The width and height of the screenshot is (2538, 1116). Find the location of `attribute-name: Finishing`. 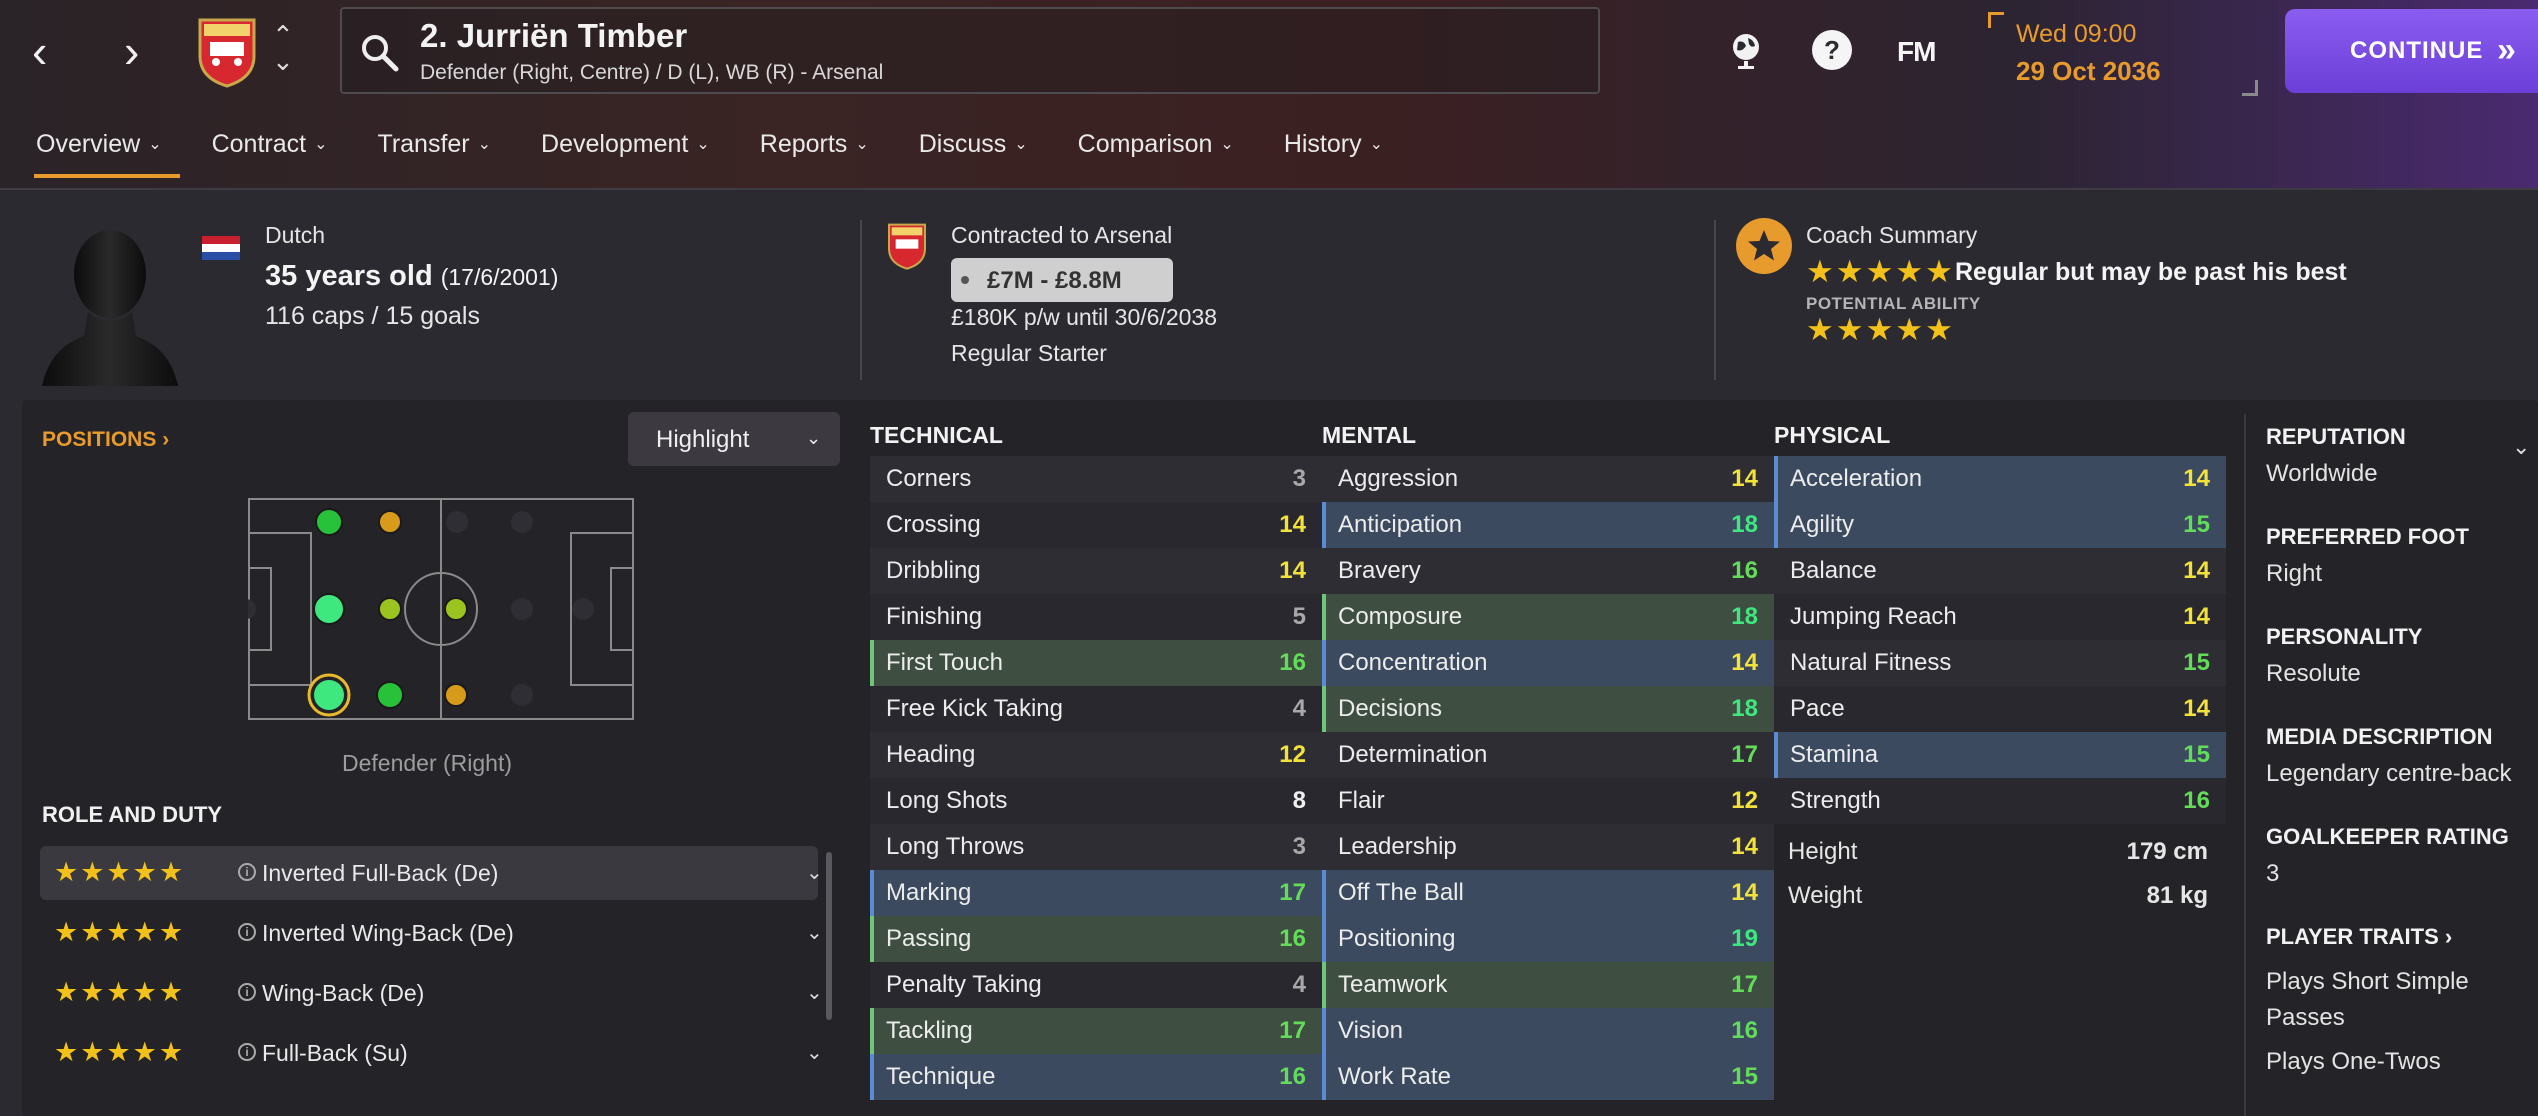

attribute-name: Finishing is located at coordinates (934, 616).